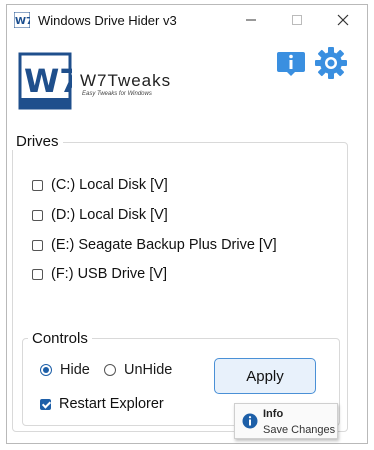 The width and height of the screenshot is (374, 450). Describe the element at coordinates (299, 430) in the screenshot. I see `tooltip-text: Save Changes` at that location.